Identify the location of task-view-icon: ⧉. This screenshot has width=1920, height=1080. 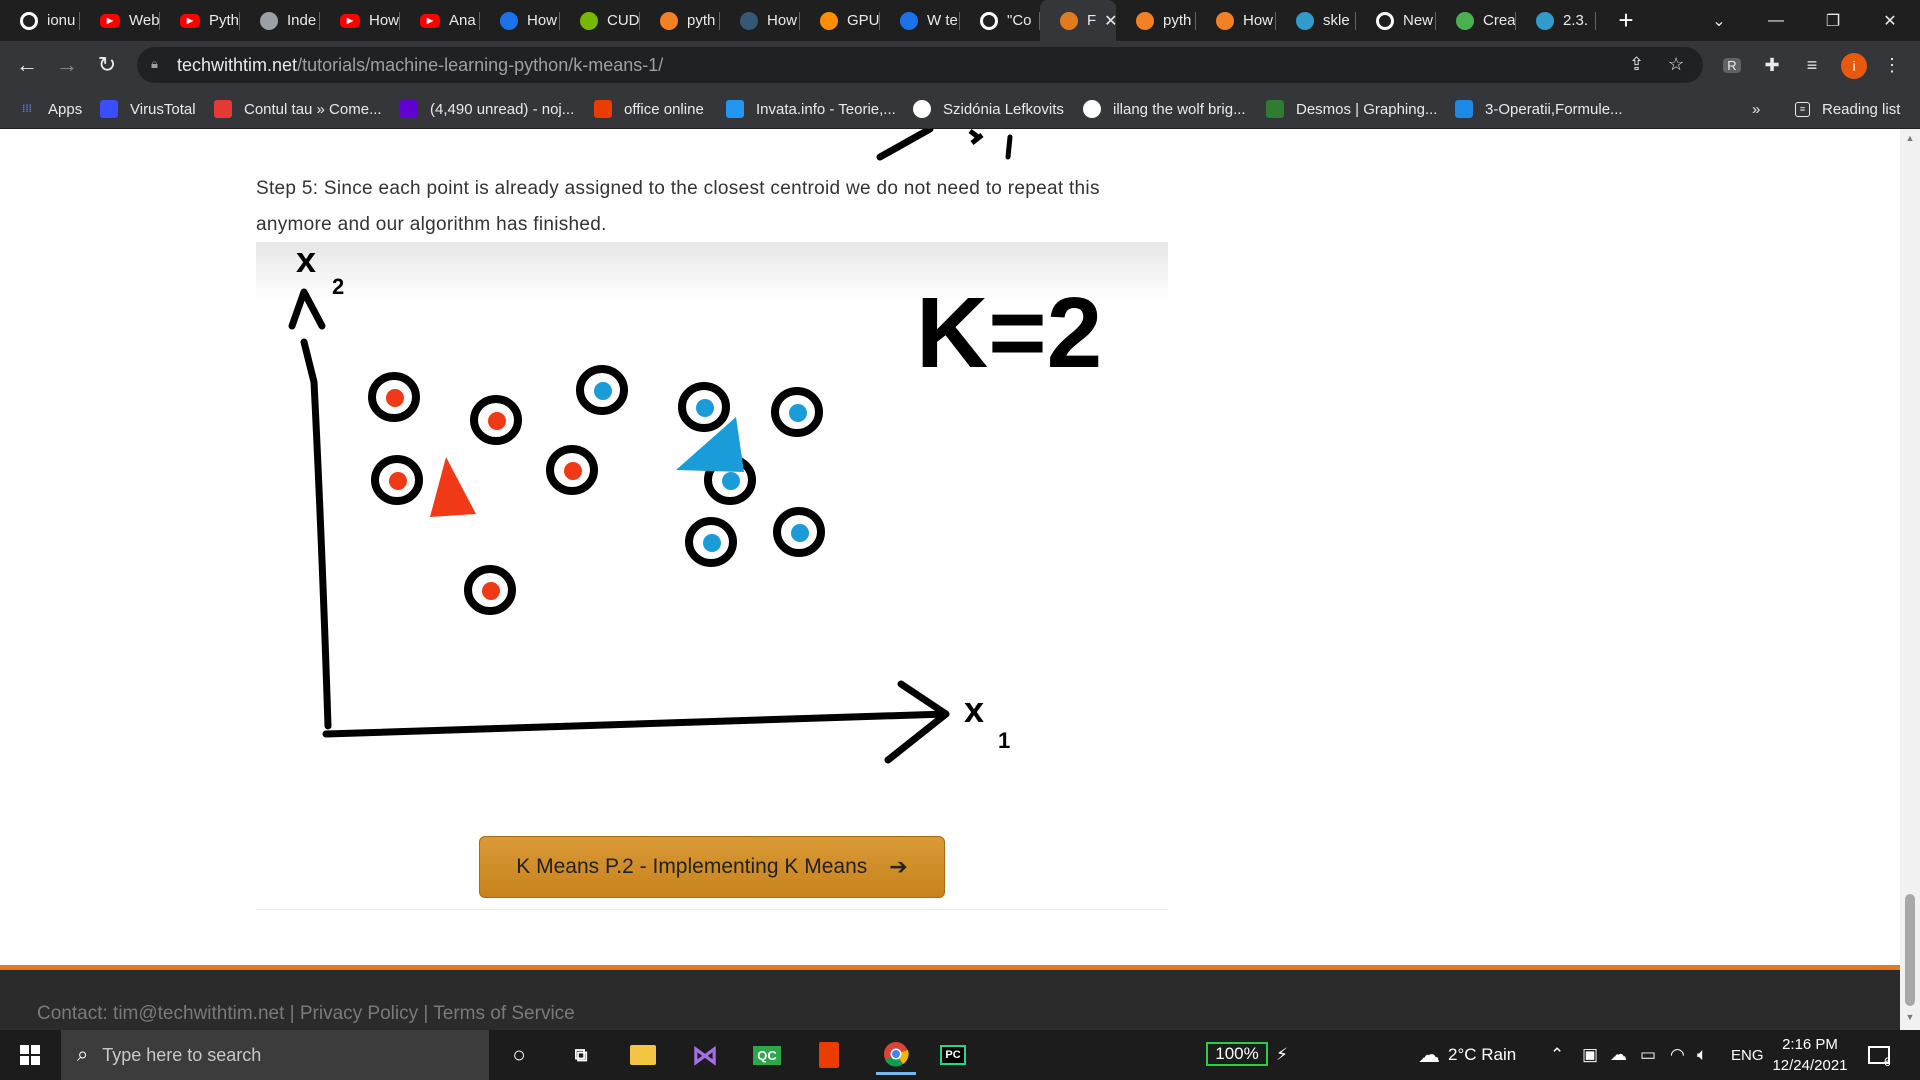
(581, 1055).